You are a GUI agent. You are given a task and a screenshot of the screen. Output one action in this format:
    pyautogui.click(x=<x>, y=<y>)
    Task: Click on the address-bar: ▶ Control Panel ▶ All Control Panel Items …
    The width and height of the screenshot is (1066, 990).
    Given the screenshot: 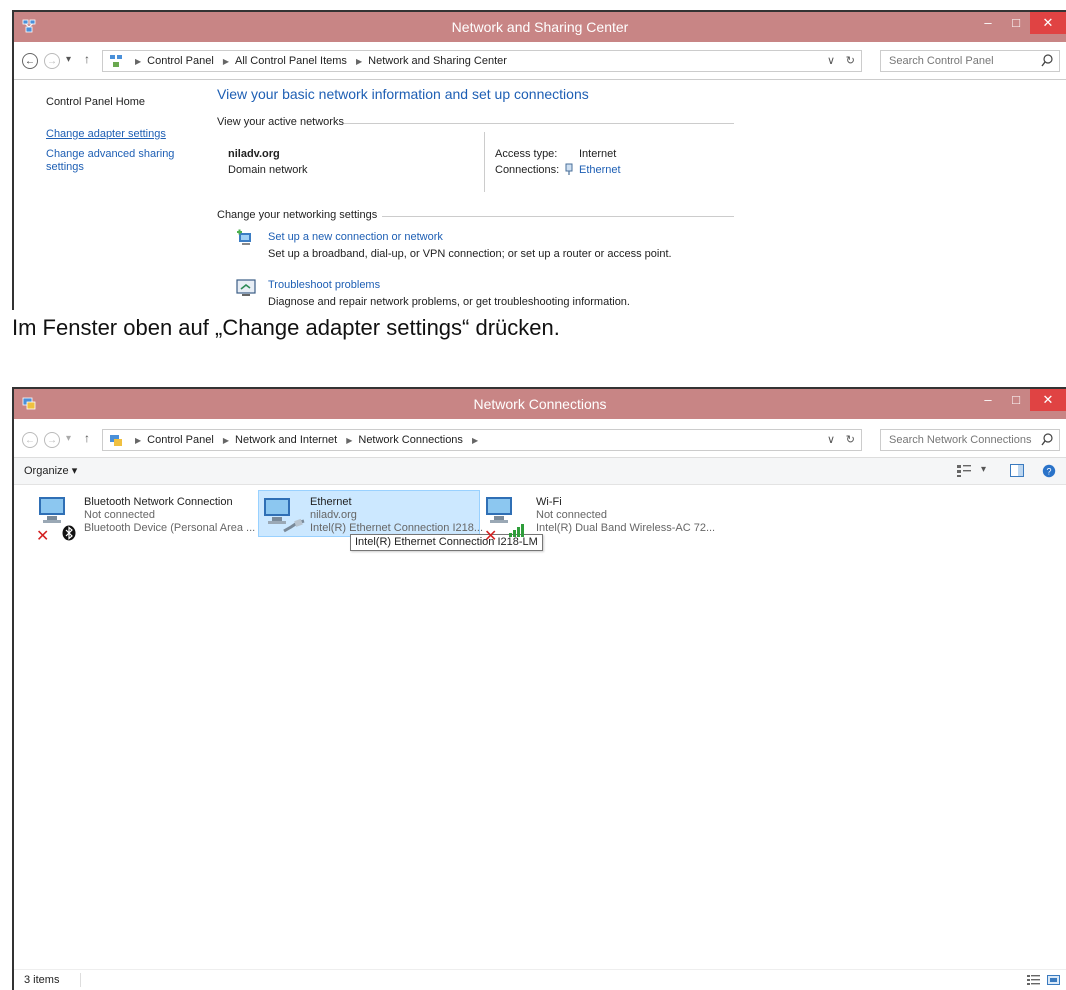 What is the action you would take?
    pyautogui.click(x=482, y=61)
    